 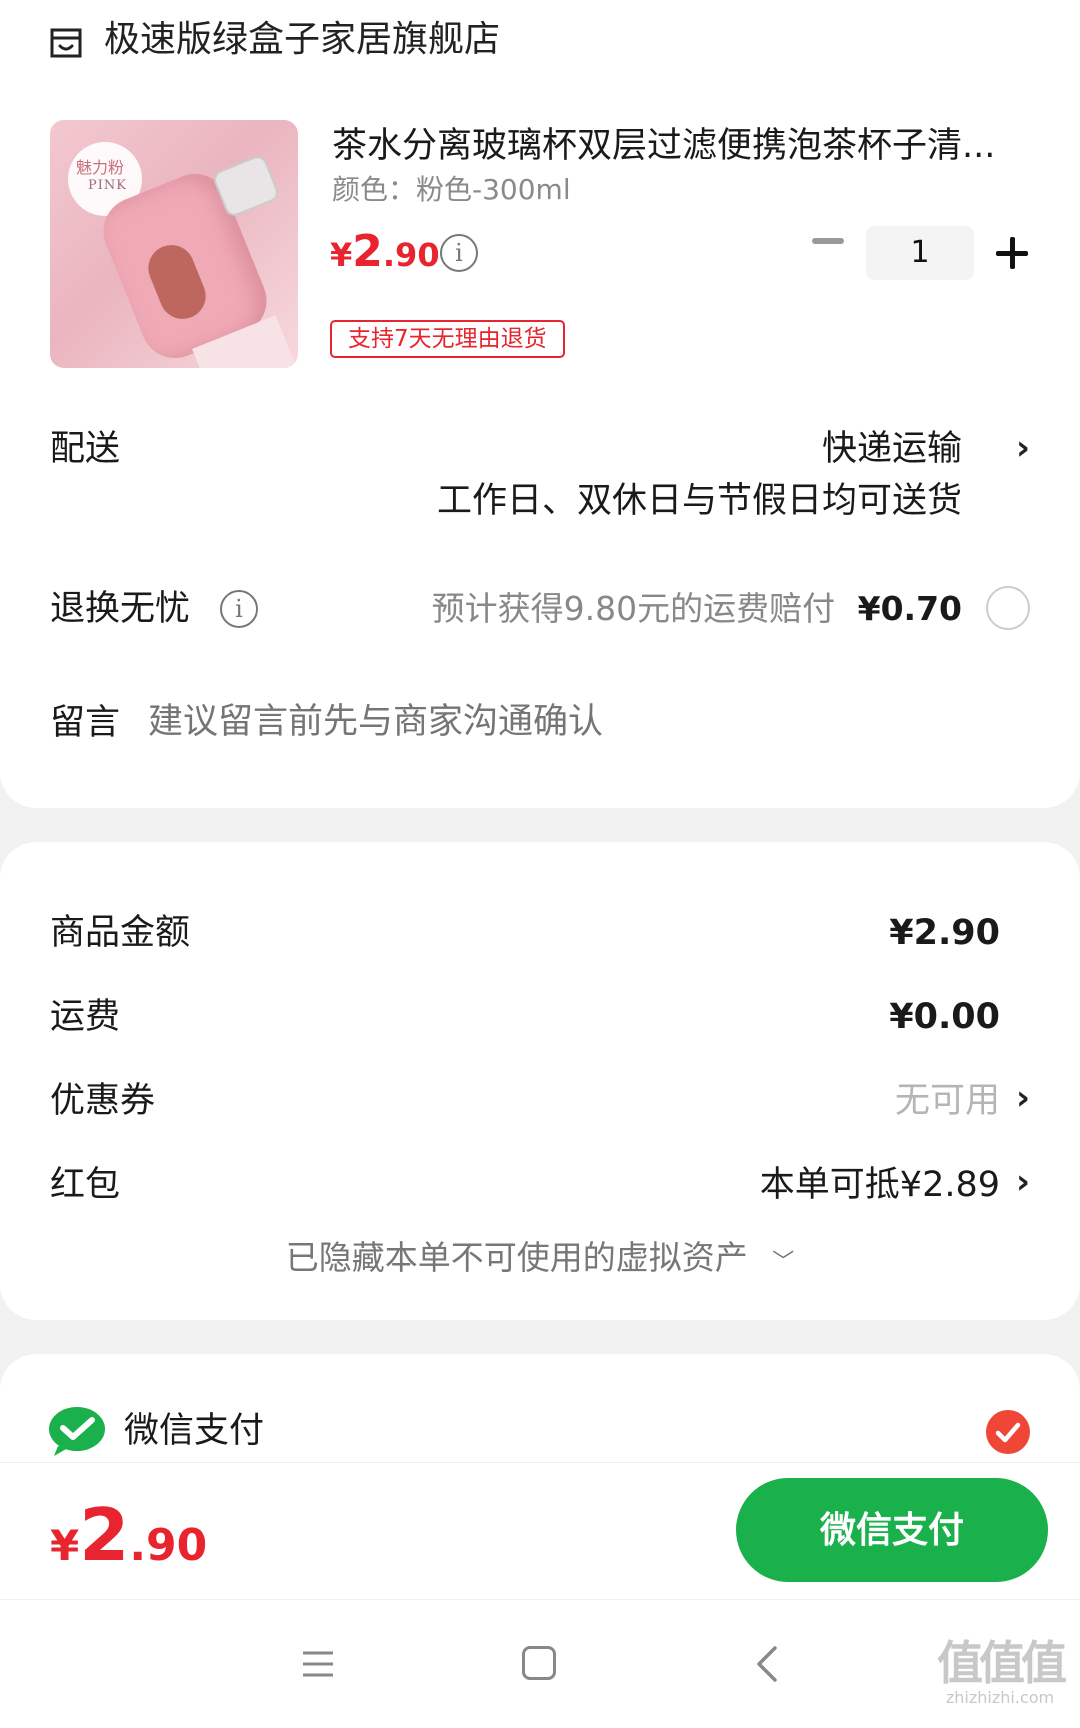 I want to click on delivery-chevron-icon: ›, so click(x=1023, y=448).